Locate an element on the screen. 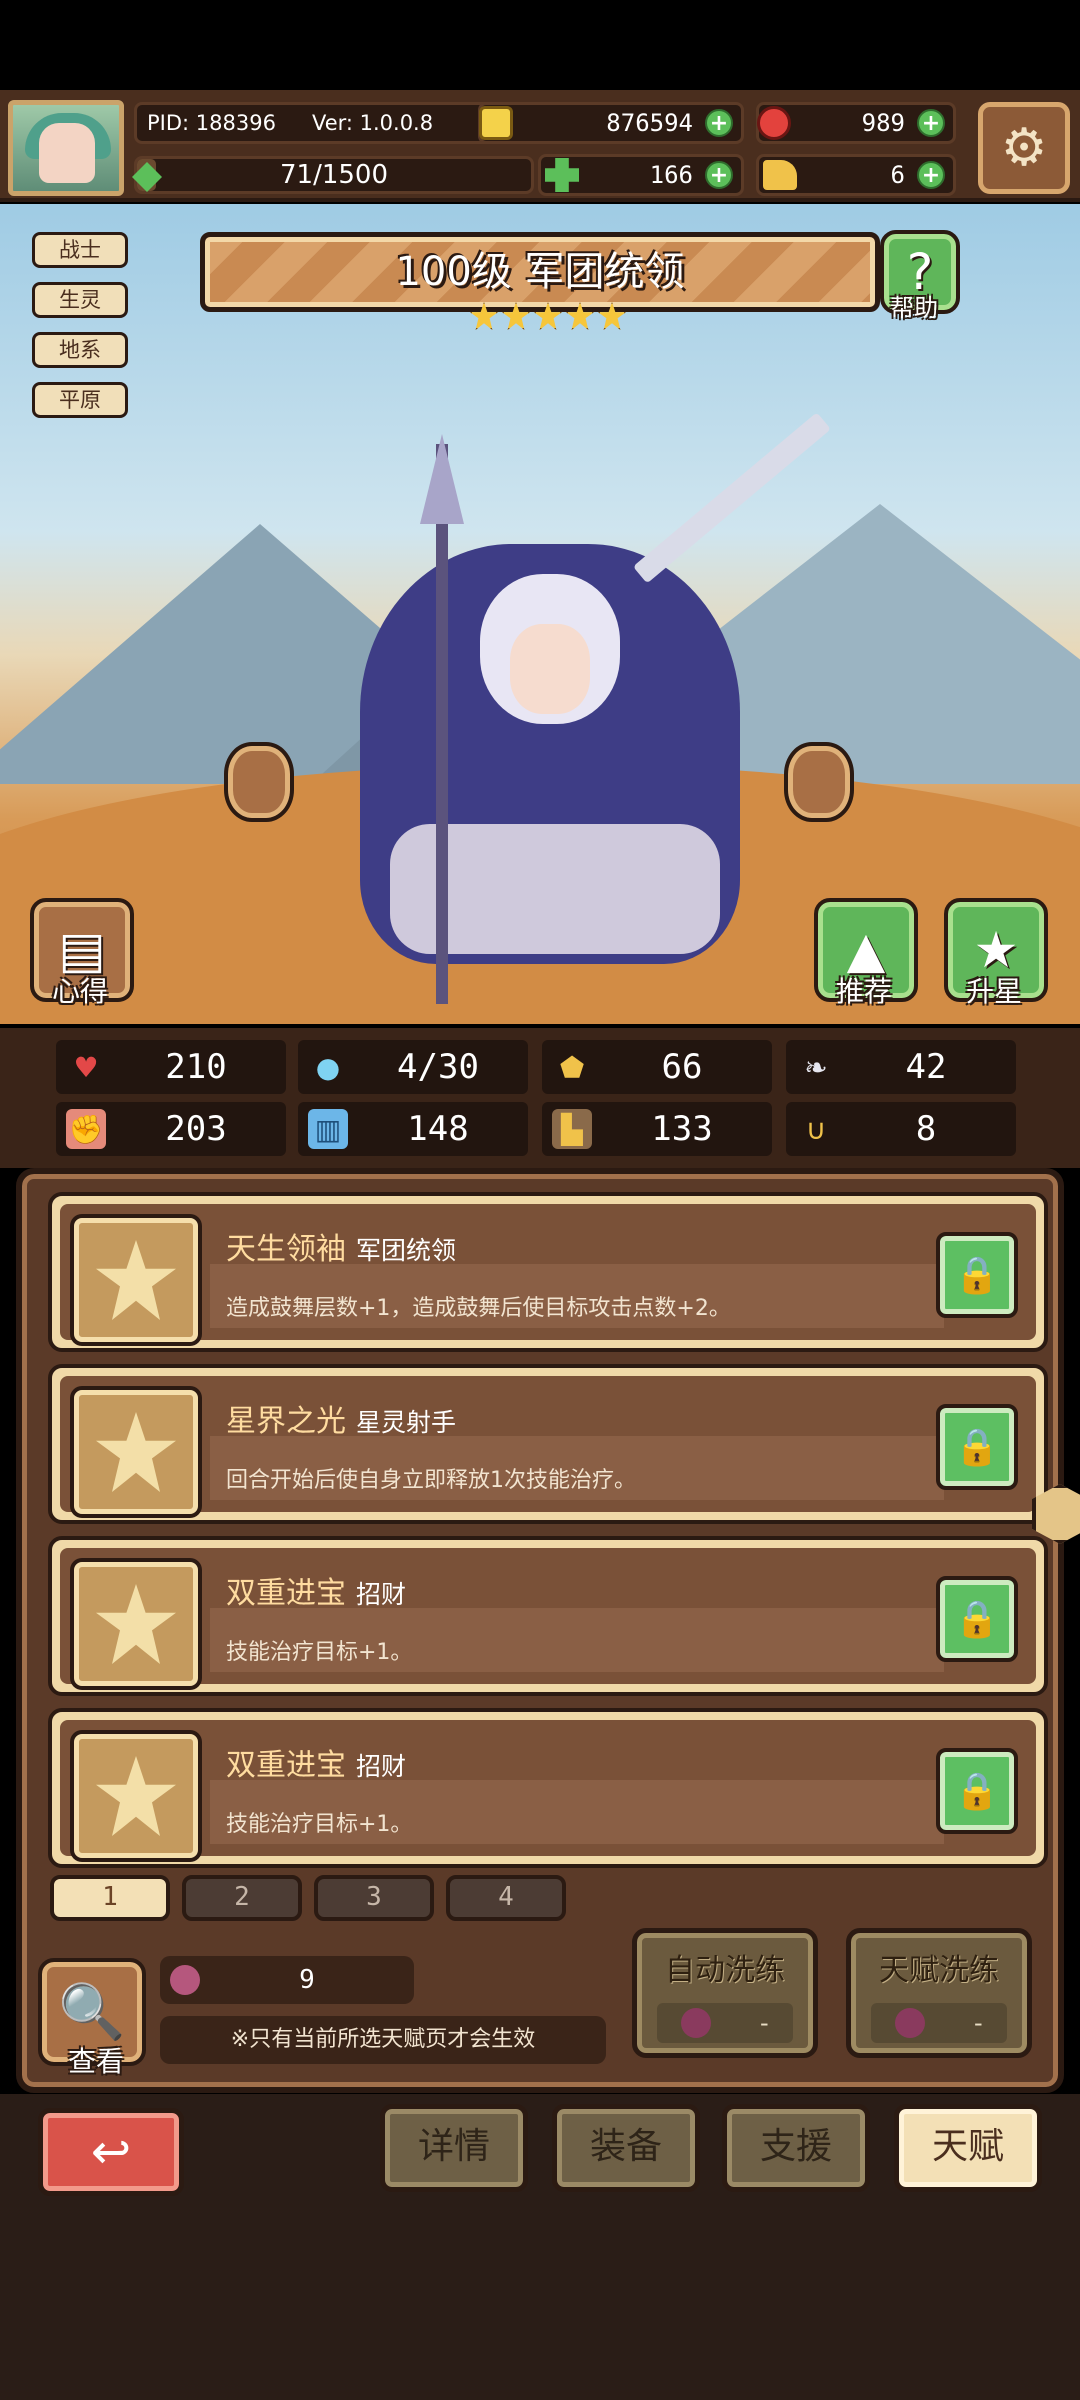 The height and width of the screenshot is (2400, 1080). star-shape is located at coordinates (136, 1624).